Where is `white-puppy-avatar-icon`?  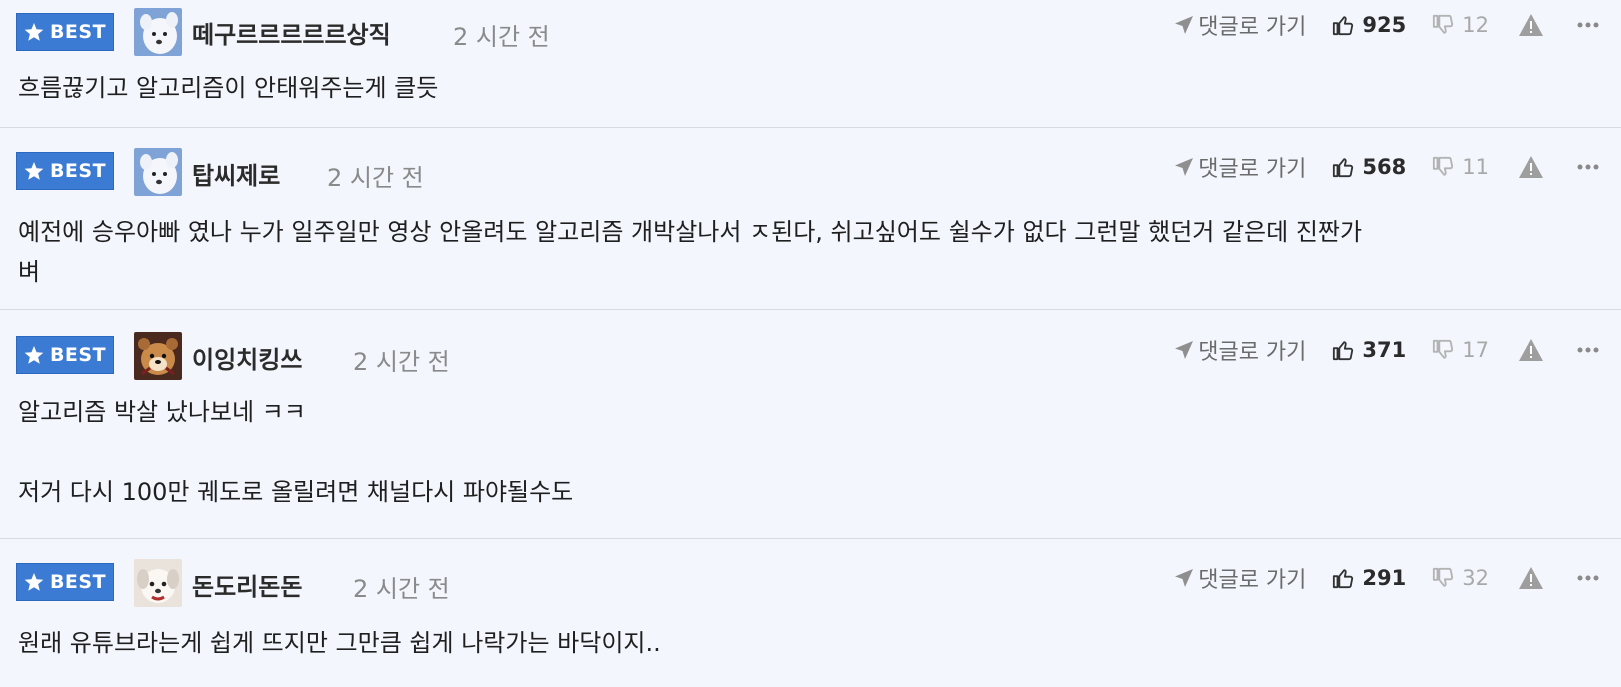
white-puppy-avatar-icon is located at coordinates (158, 583).